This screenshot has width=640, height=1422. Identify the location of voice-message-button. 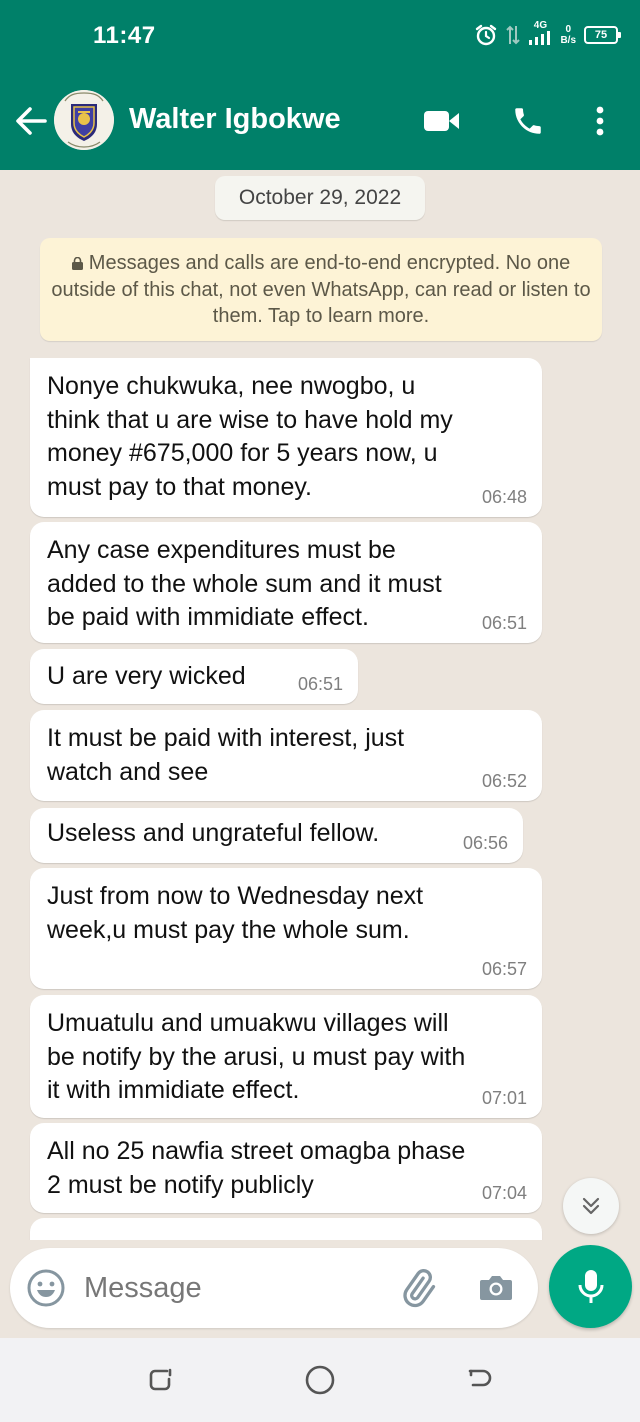
(590, 1286).